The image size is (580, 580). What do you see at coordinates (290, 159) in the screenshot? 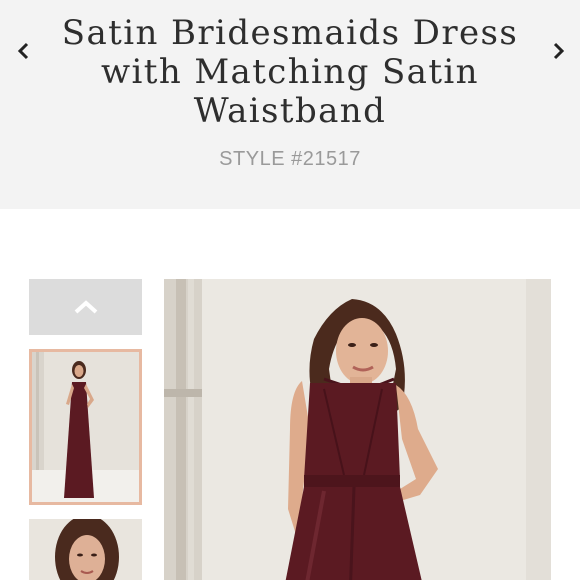
I see `style-number: STYLE #21517` at bounding box center [290, 159].